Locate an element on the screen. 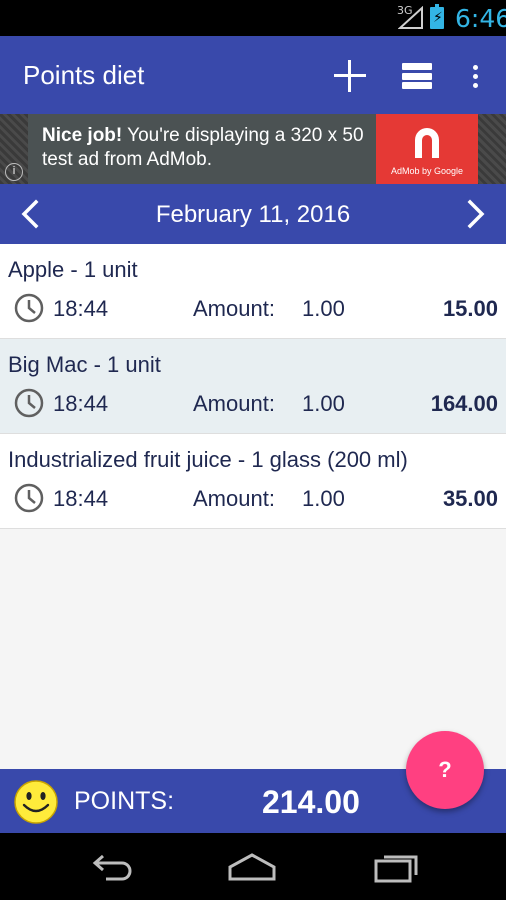  admob-logo-box: AdMob by Google is located at coordinates (427, 149).